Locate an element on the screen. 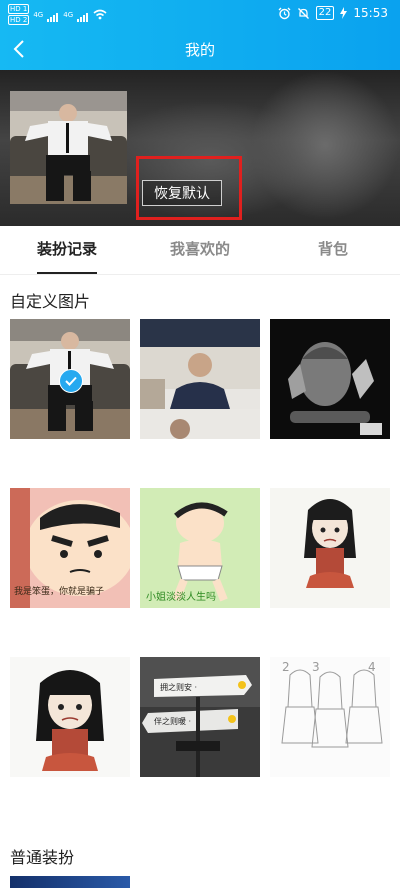 Image resolution: width=400 pixels, height=888 pixels. section-title-normal-dress: 普通装扮 is located at coordinates (42, 857).